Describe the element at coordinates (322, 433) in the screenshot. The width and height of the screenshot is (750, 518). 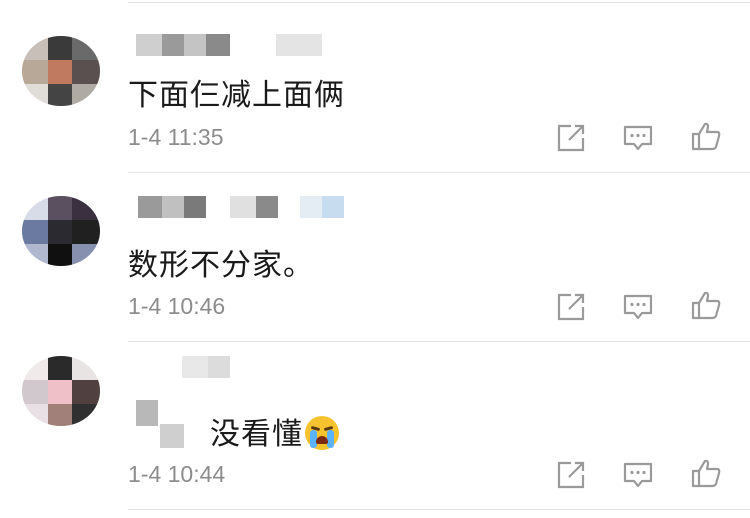
I see `crying-face-emoji` at that location.